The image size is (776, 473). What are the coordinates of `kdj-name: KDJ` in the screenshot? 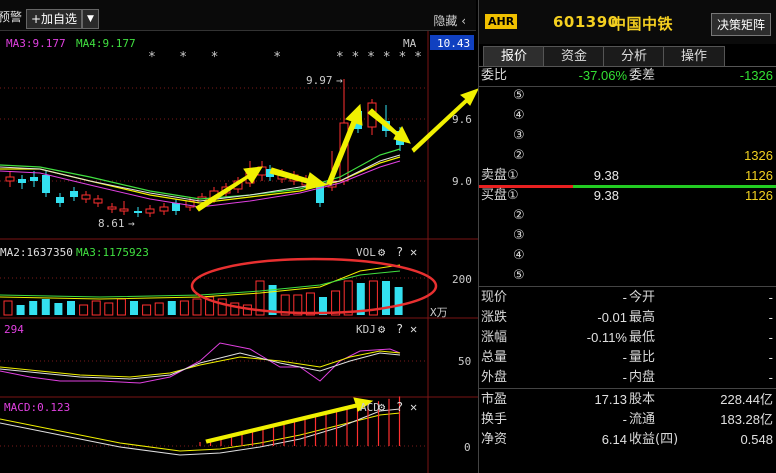 It's located at (366, 329).